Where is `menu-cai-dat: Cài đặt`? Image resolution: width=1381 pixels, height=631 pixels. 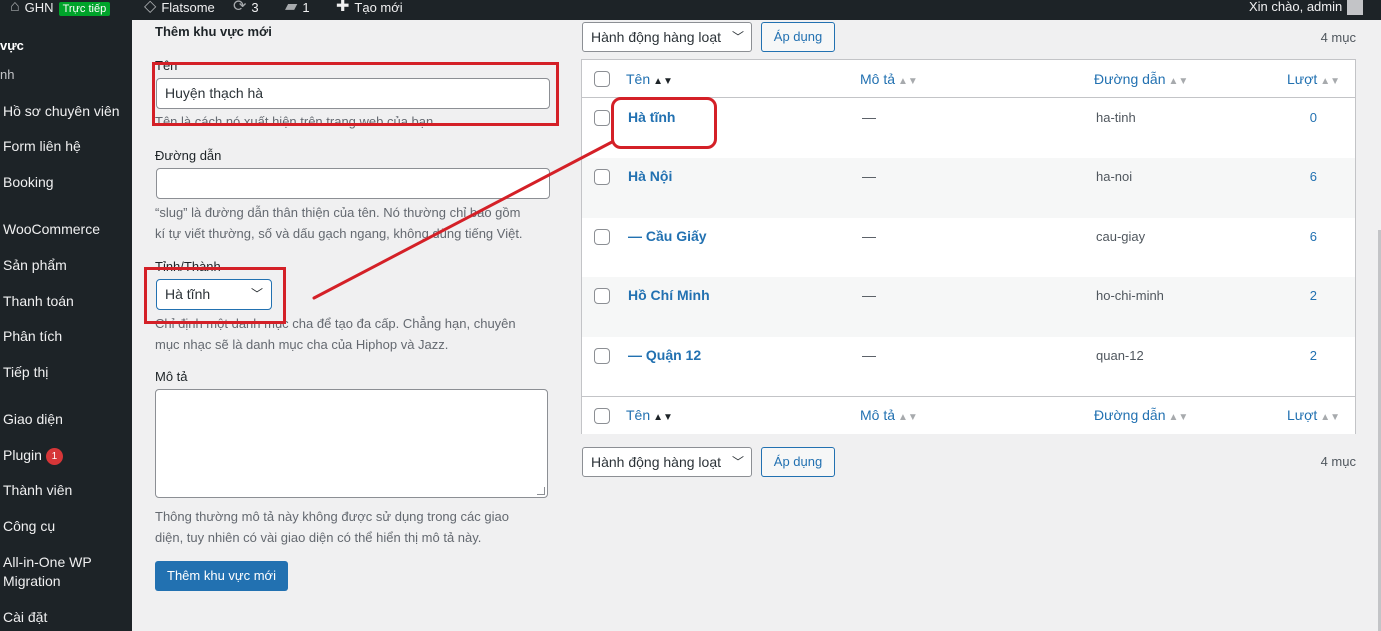 menu-cai-dat: Cài đặt is located at coordinates (25, 617).